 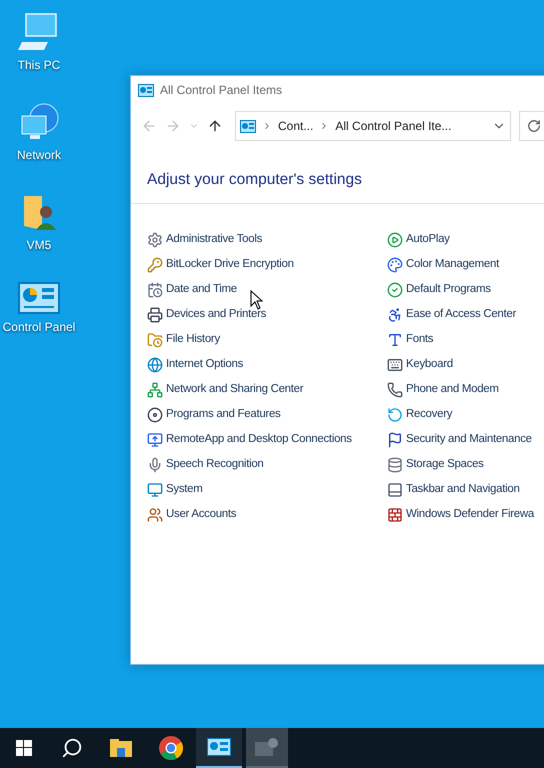 What do you see at coordinates (155, 390) in the screenshot?
I see `network-icon` at bounding box center [155, 390].